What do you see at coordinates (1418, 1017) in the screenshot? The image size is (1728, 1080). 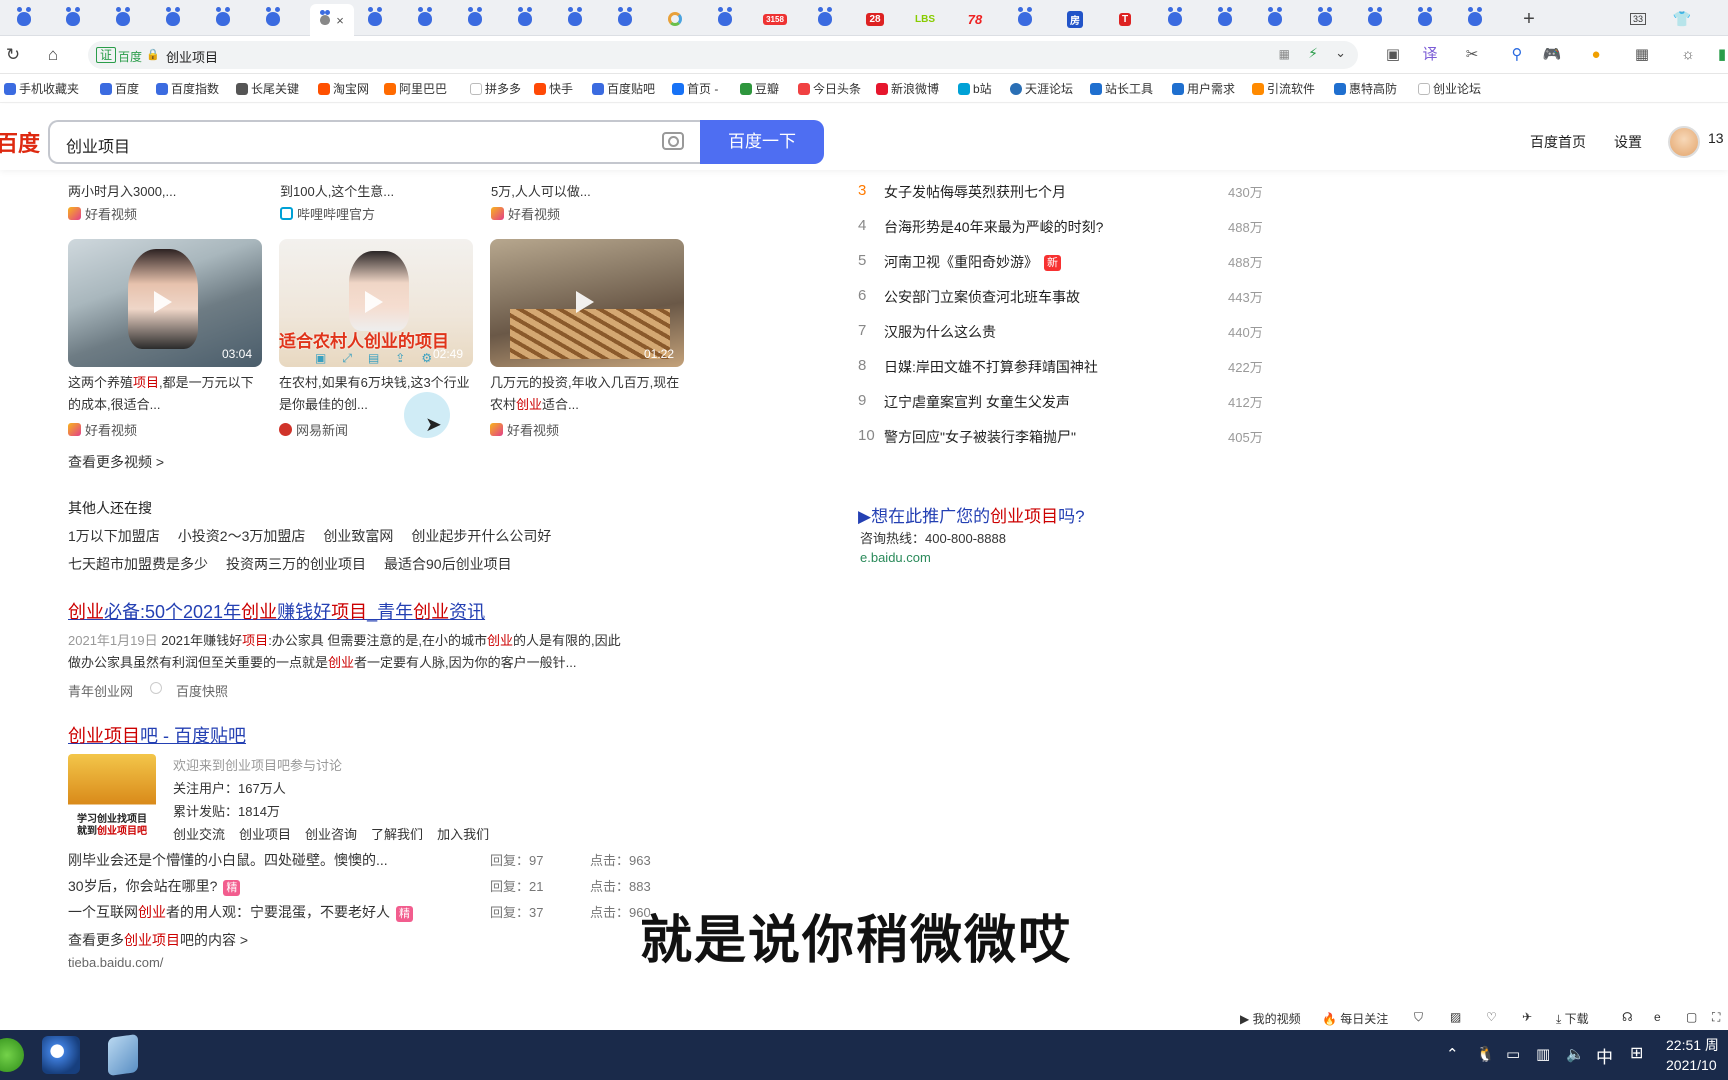 I see `shield-icon: ⛉` at bounding box center [1418, 1017].